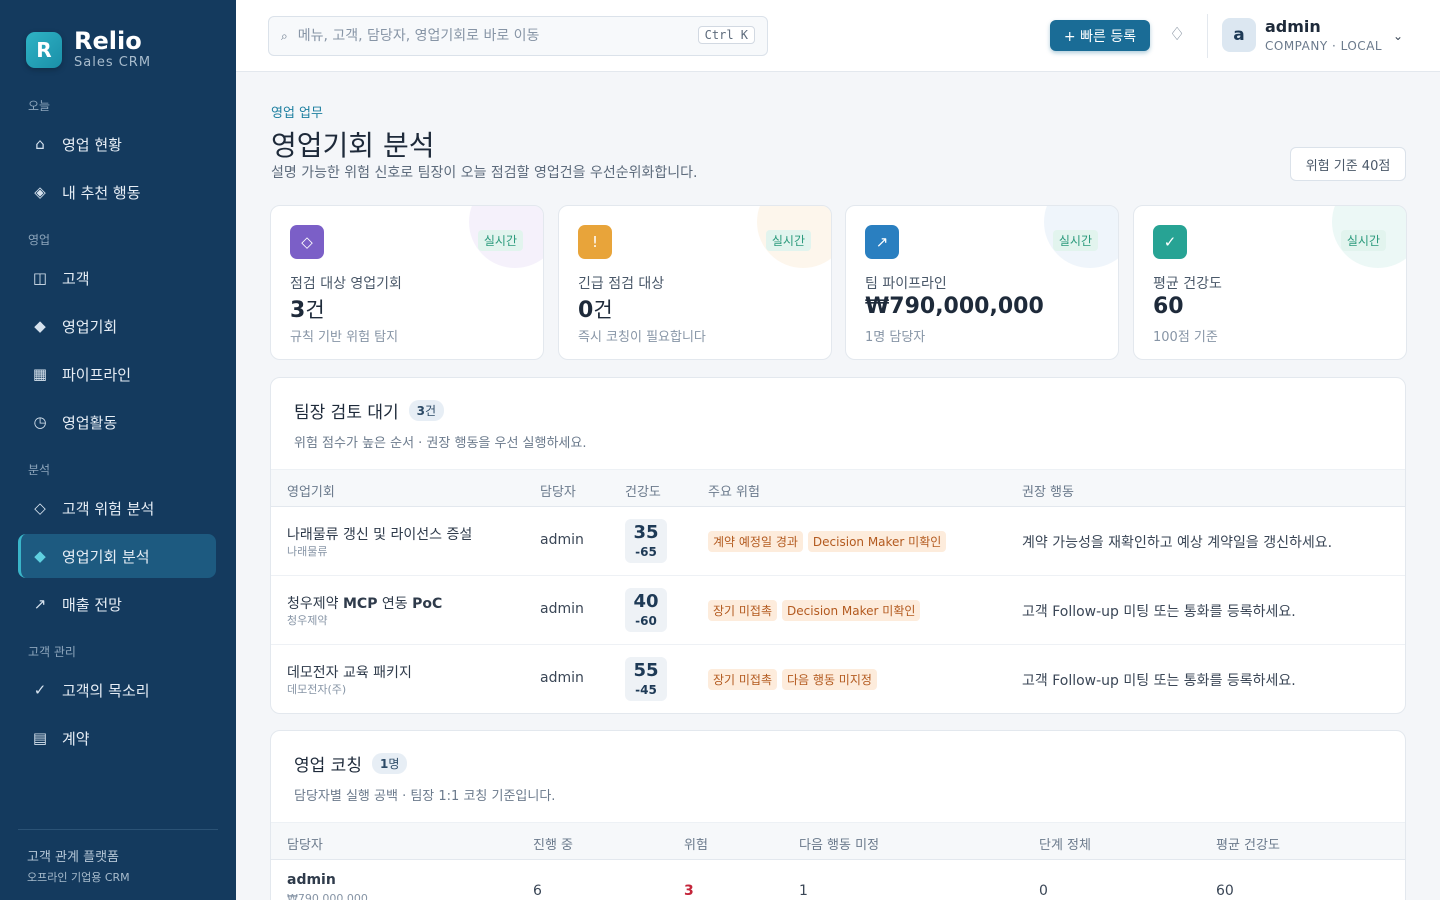 The height and width of the screenshot is (900, 1440). I want to click on opportunity-name: 데모전자 교육 패키지, so click(349, 672).